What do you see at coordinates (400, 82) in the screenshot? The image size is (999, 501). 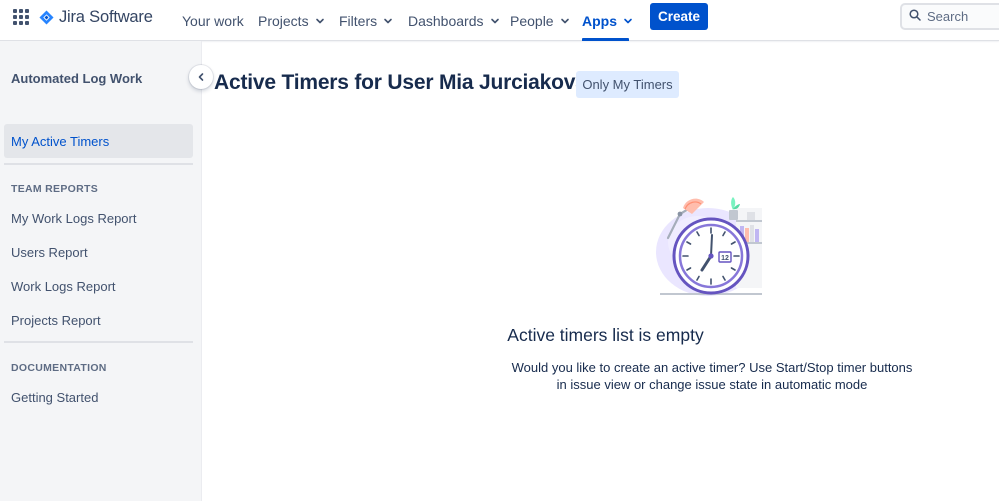 I see `page-title: Active Timers for User Mia Jurciakova` at bounding box center [400, 82].